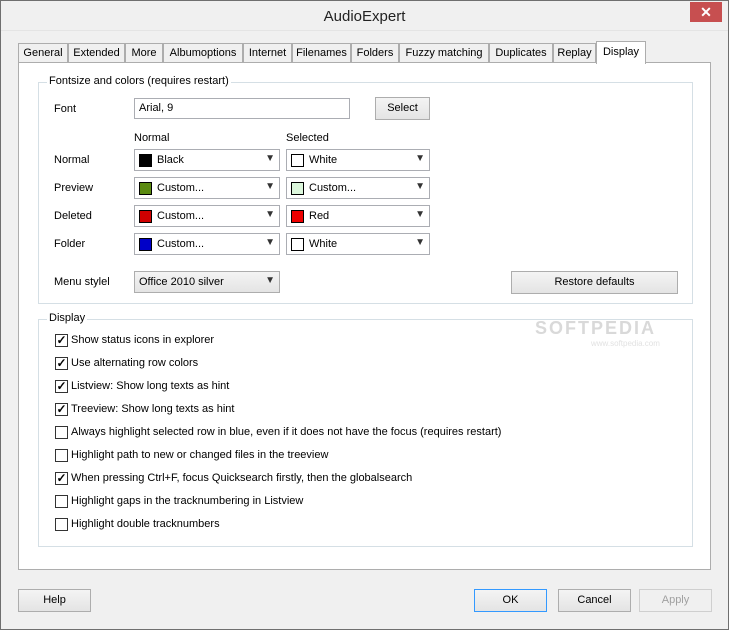 The image size is (729, 630). What do you see at coordinates (74, 188) in the screenshot?
I see `row-label-preview: Preview` at bounding box center [74, 188].